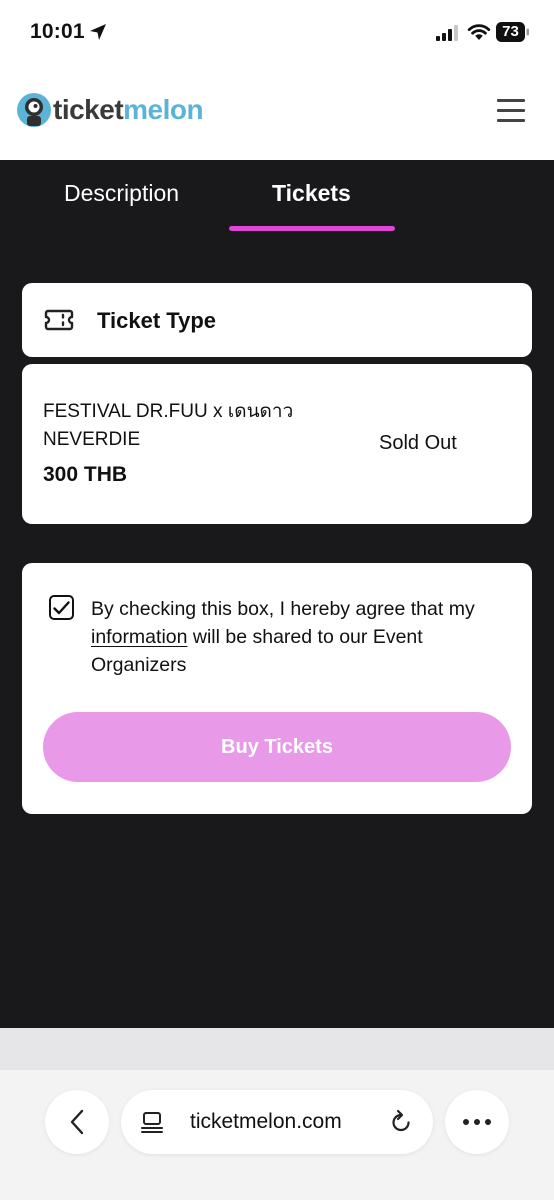 The width and height of the screenshot is (554, 1200). What do you see at coordinates (85, 474) in the screenshot?
I see `ticket-price: 300 THB` at bounding box center [85, 474].